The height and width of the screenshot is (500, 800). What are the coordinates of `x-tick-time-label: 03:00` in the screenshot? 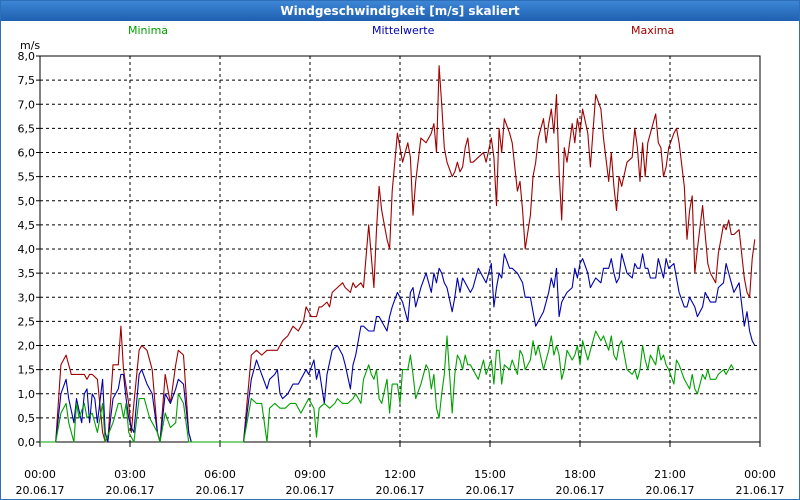 It's located at (130, 474).